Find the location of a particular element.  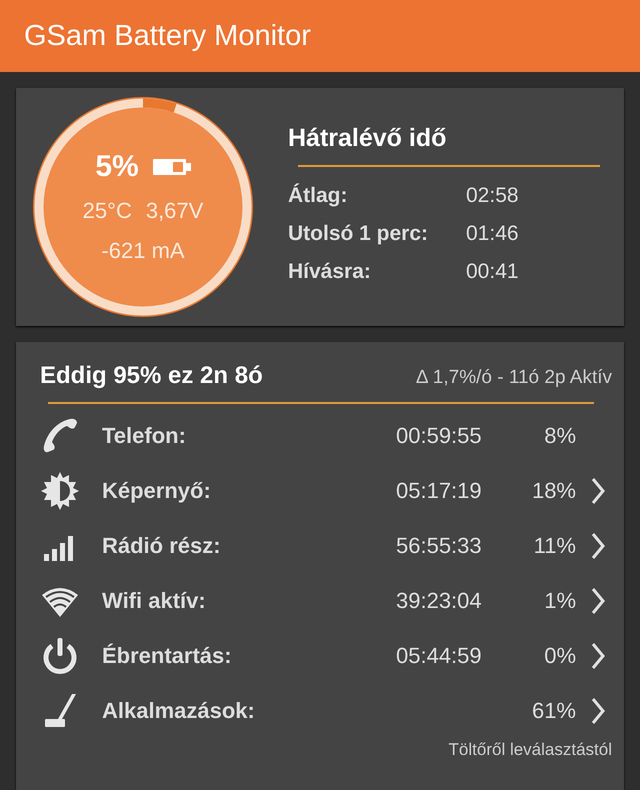

usage-label: Alkalmazások: is located at coordinates (179, 711).